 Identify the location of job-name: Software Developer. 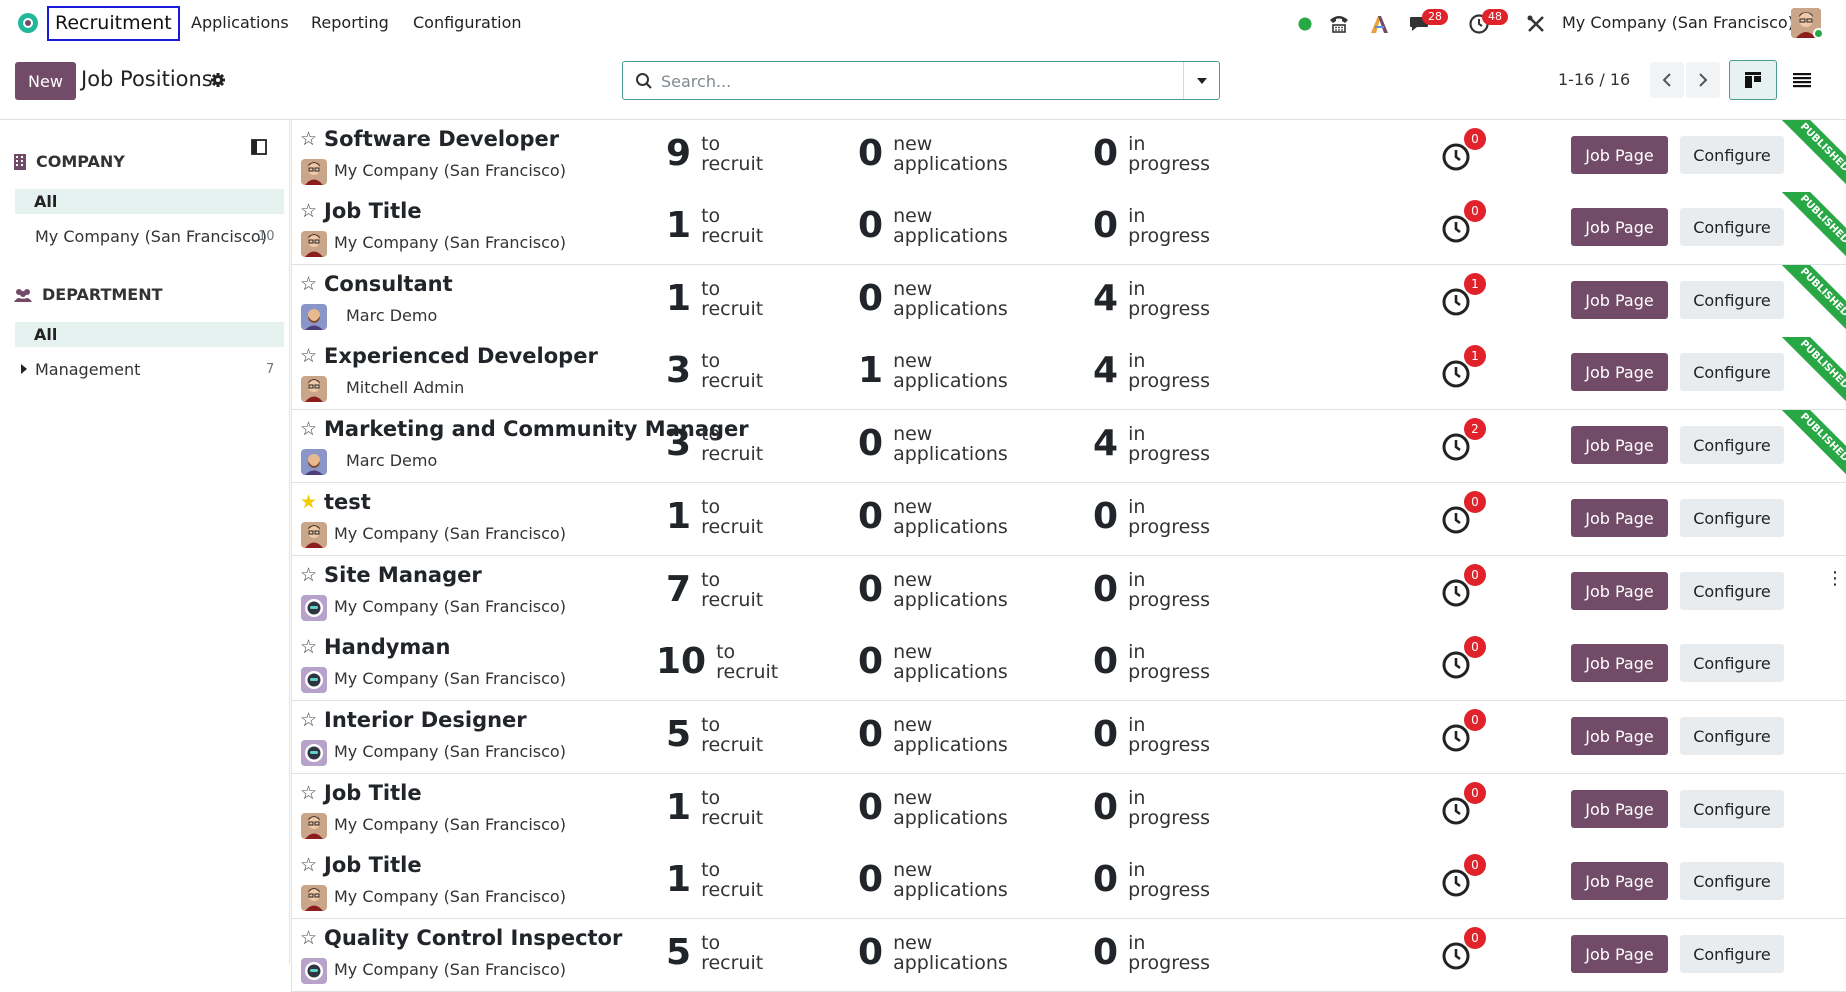
(441, 139).